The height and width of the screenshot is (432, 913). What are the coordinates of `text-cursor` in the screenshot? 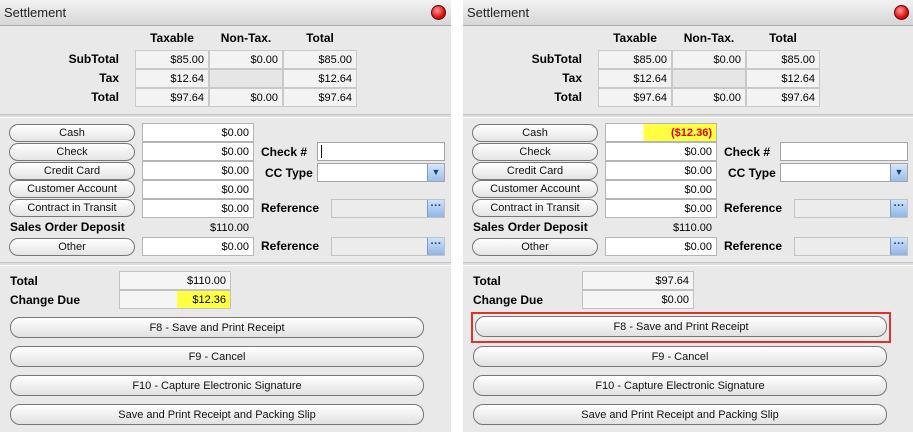 It's located at (321, 151).